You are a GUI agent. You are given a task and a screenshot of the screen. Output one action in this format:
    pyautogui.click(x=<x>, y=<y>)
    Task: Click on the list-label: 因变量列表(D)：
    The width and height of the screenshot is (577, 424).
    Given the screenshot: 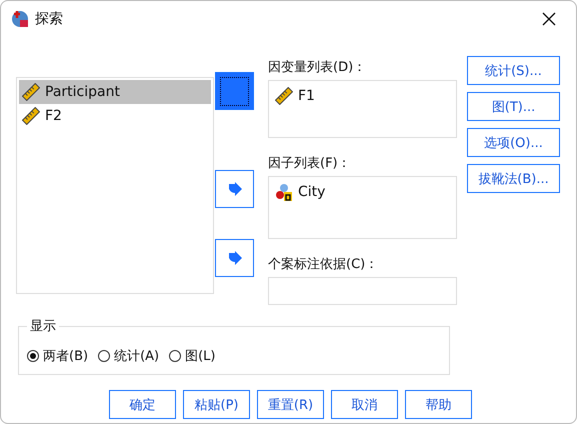 What is the action you would take?
    pyautogui.click(x=318, y=68)
    